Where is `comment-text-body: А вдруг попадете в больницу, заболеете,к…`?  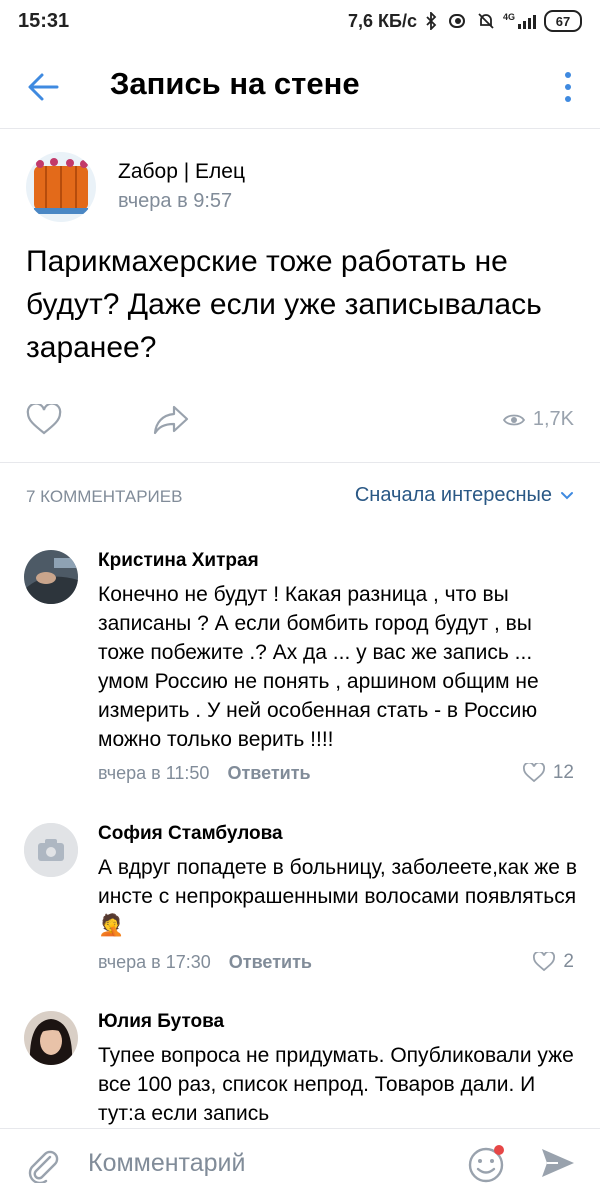 comment-text-body: А вдруг попадете в больницу, заболеете,к… is located at coordinates (337, 882).